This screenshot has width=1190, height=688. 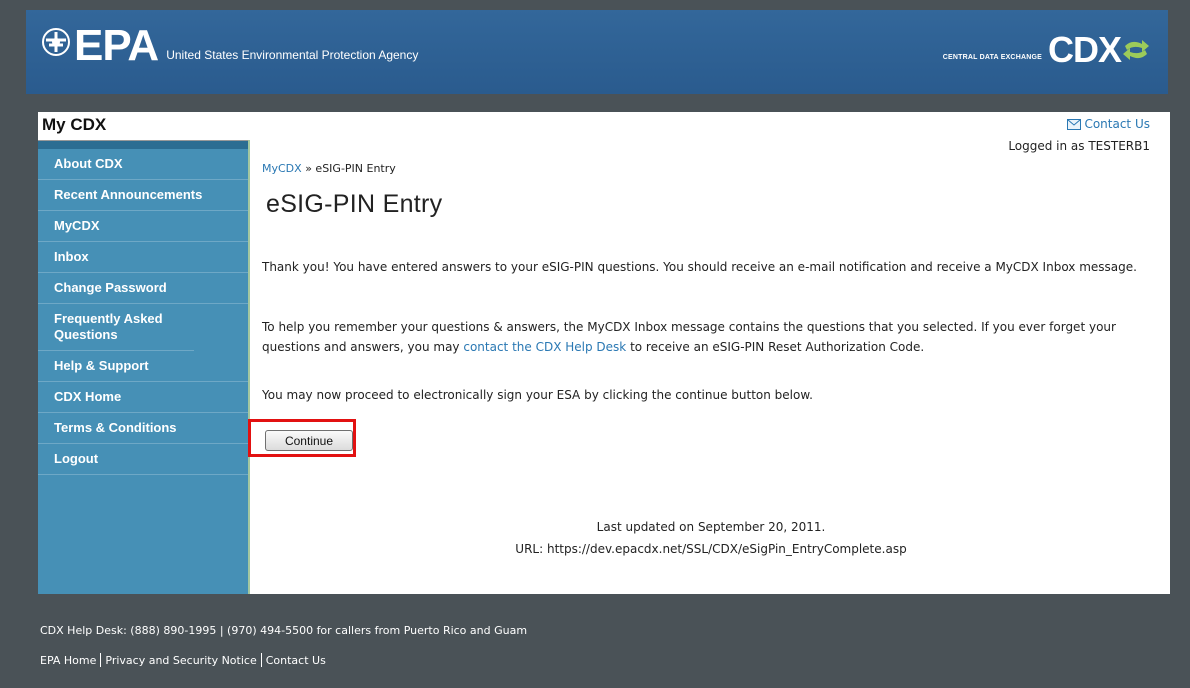 What do you see at coordinates (116, 327) in the screenshot?
I see `sidebar-item-faq: Frequently Asked Questions` at bounding box center [116, 327].